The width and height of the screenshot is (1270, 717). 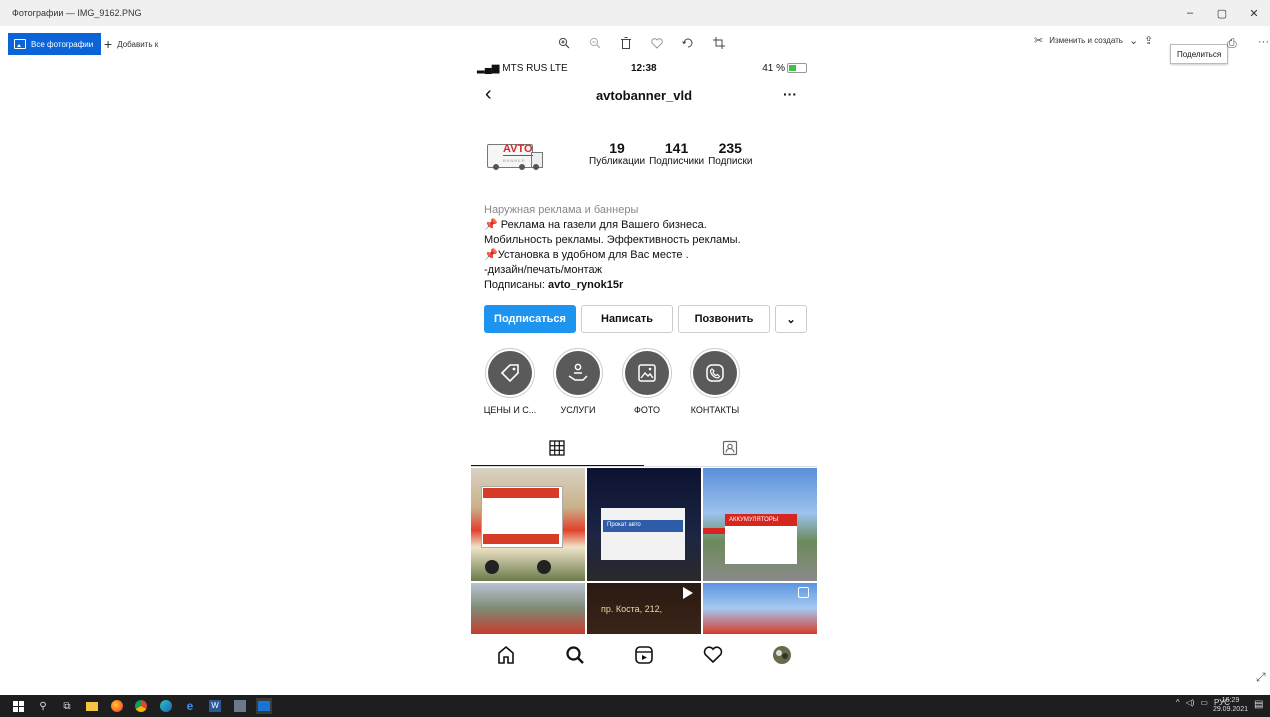 What do you see at coordinates (141, 706) in the screenshot?
I see `chrome-icon` at bounding box center [141, 706].